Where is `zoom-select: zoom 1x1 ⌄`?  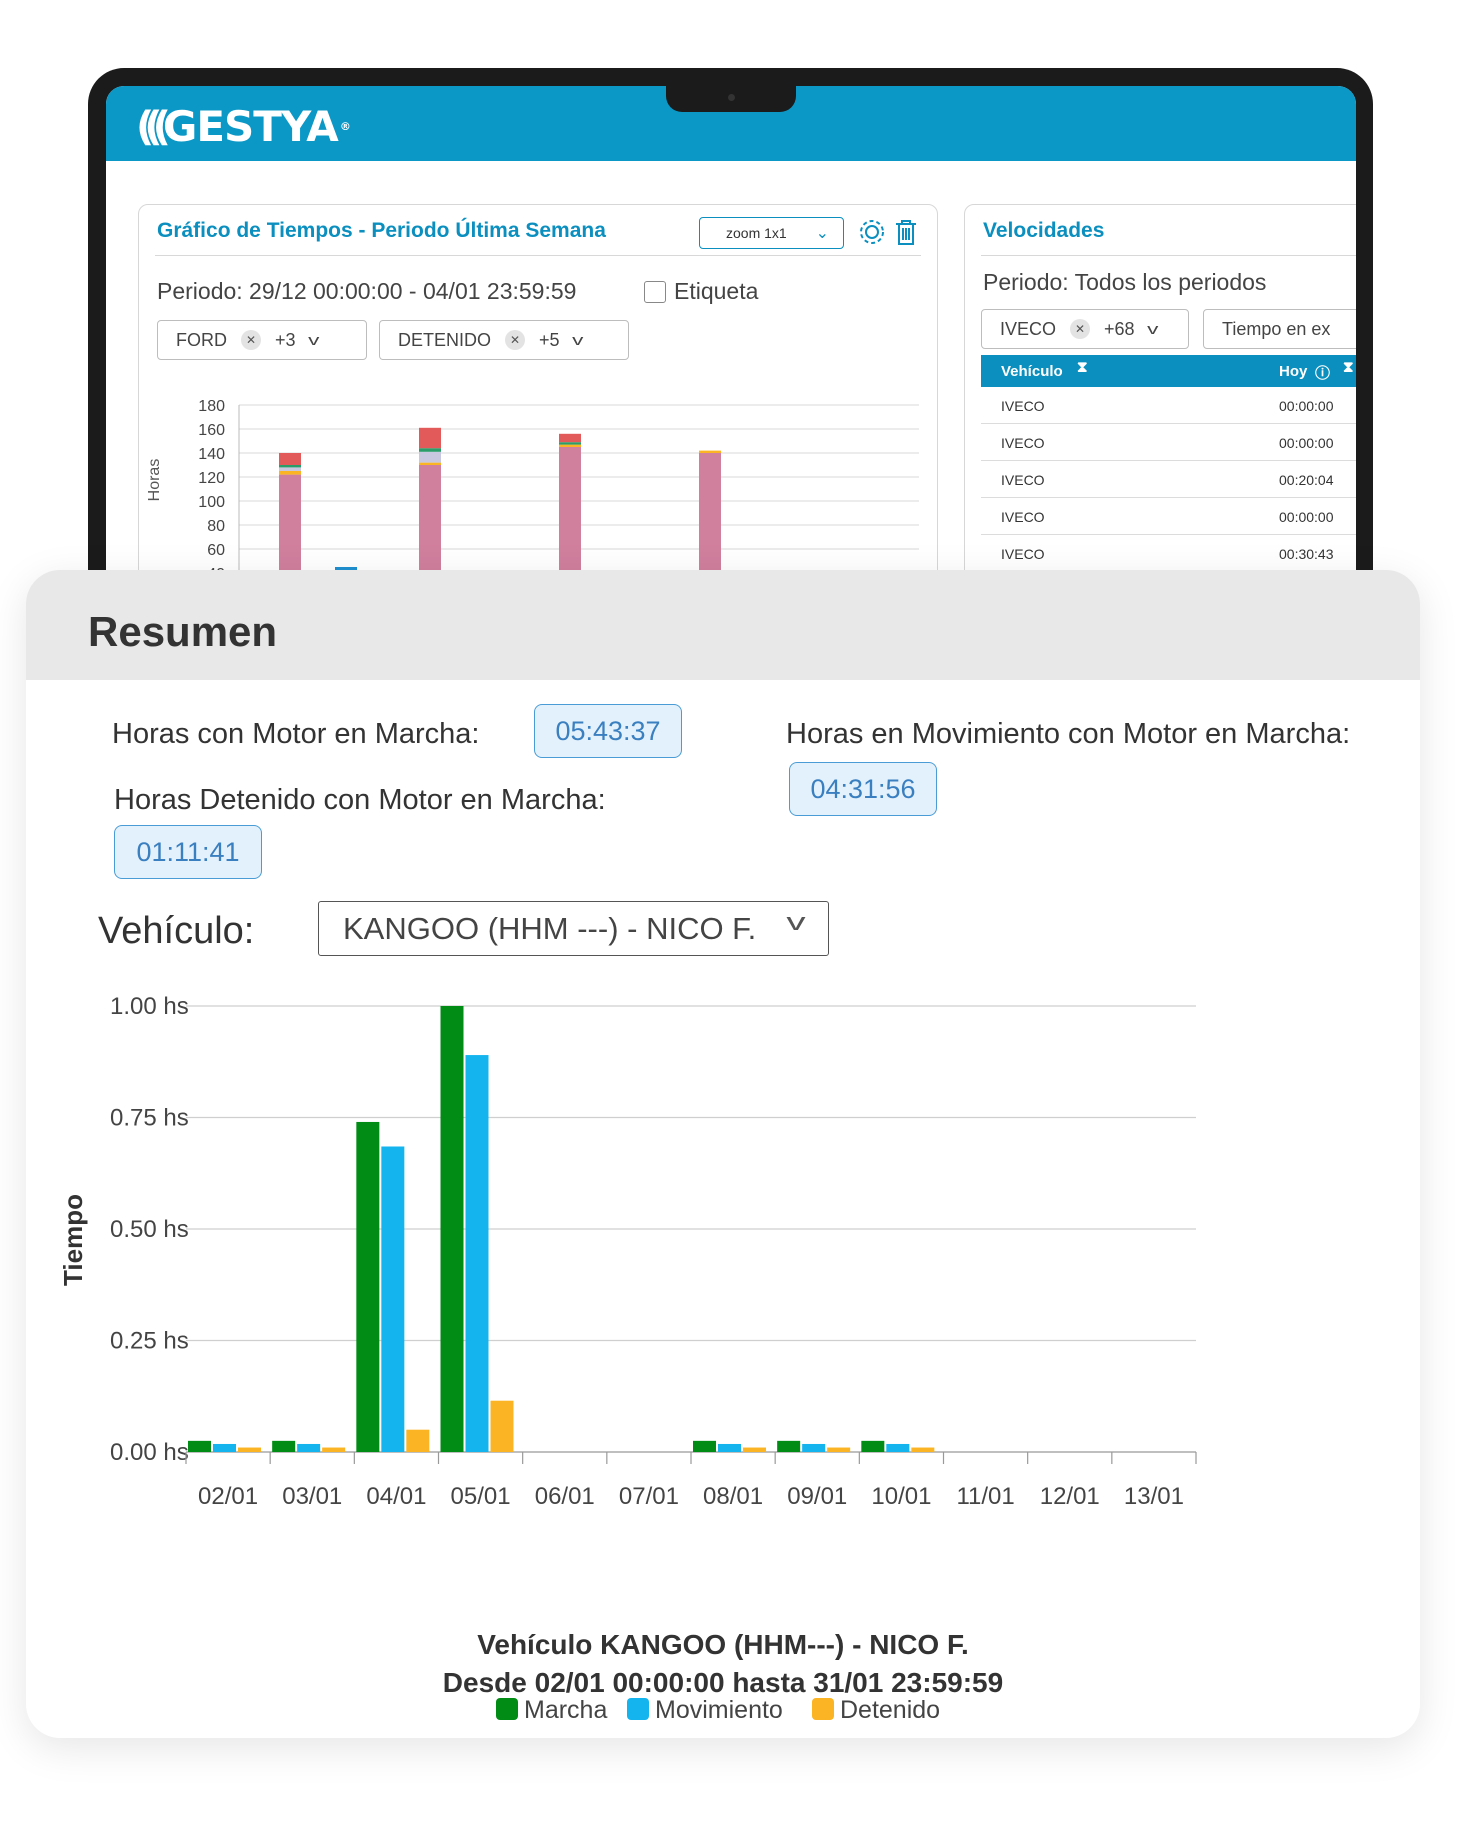 zoom-select: zoom 1x1 ⌄ is located at coordinates (771, 233).